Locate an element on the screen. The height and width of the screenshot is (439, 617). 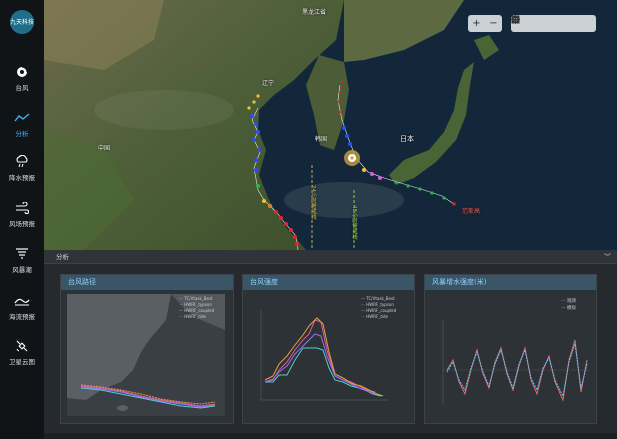
analysis-icon is located at coordinates (22, 118).